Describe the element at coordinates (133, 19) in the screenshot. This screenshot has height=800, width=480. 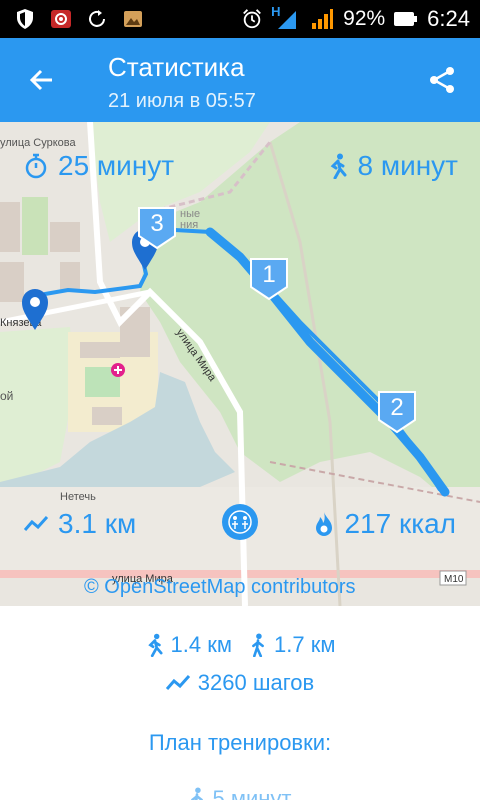
I see `image-icon` at that location.